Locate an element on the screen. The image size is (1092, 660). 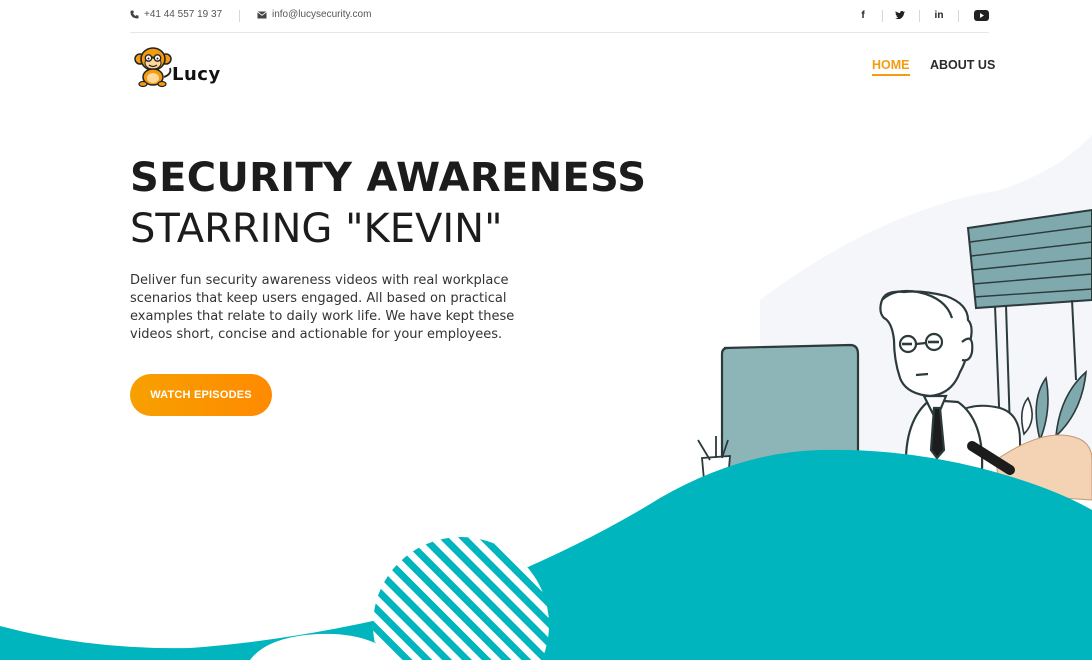
striped-circle is located at coordinates (461, 598).